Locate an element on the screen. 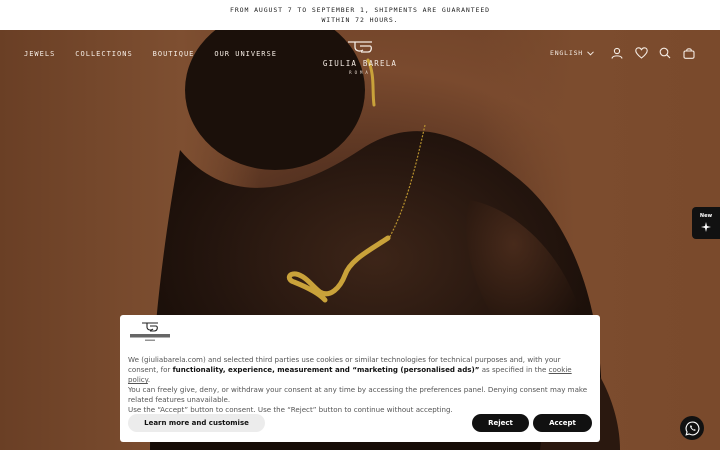 This screenshot has height=450, width=720. brand-name: GIULIA BARELA is located at coordinates (360, 63).